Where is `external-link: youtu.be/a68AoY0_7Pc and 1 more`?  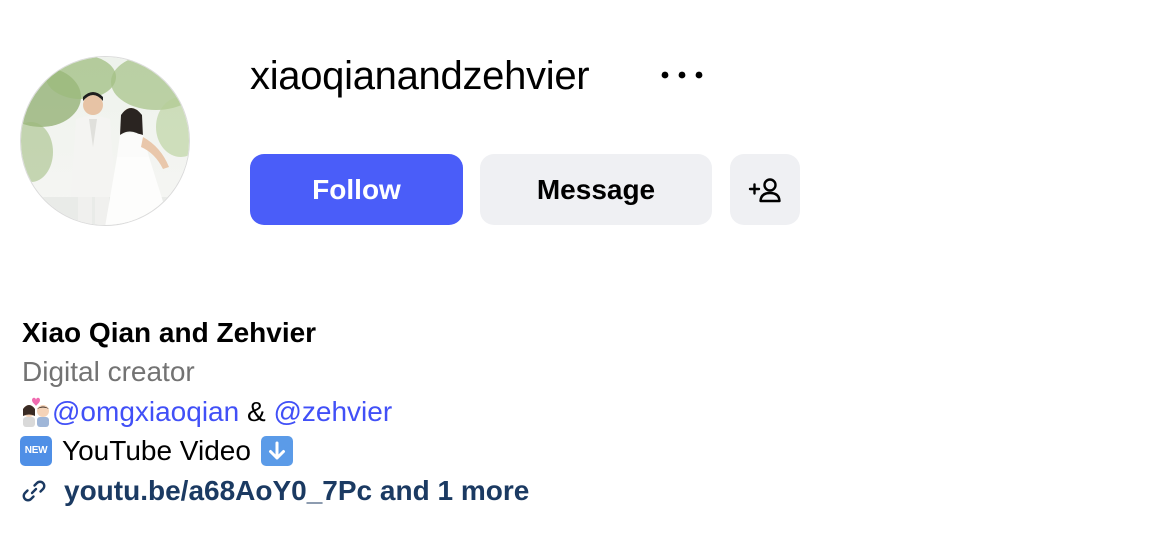 external-link: youtu.be/a68AoY0_7Pc and 1 more is located at coordinates (274, 491).